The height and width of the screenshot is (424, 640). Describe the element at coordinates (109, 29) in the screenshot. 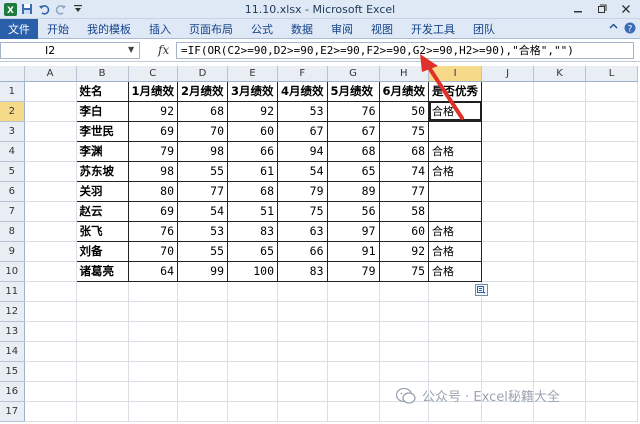

I see `tab-my-templates: 我的模板` at that location.